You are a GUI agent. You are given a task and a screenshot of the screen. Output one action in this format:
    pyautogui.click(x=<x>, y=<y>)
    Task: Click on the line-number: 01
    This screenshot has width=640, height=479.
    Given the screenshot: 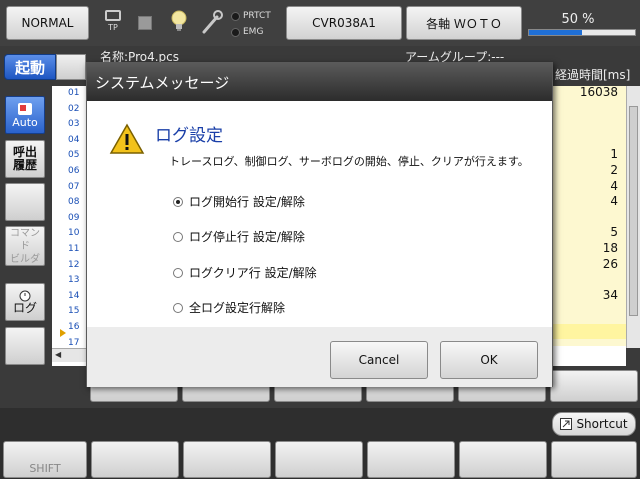 What is the action you would take?
    pyautogui.click(x=74, y=93)
    